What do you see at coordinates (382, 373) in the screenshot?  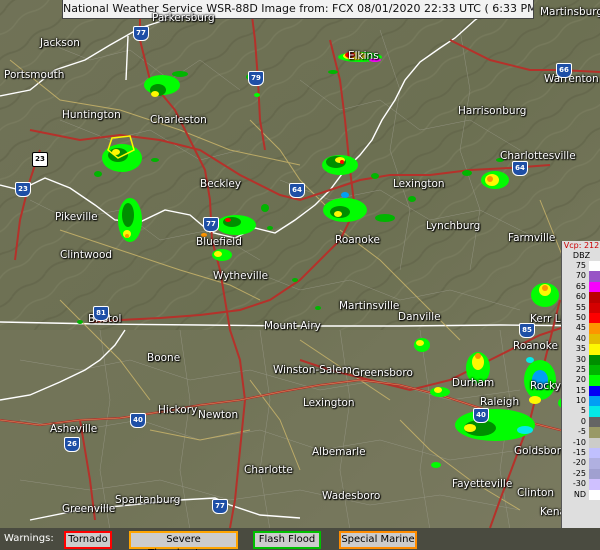 I see `city-label: Greensboro` at bounding box center [382, 373].